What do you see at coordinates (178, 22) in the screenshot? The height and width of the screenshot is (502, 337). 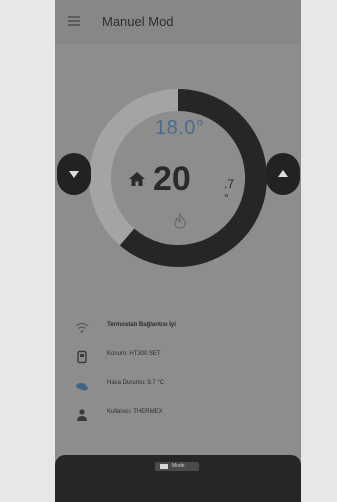 I see `app-bar: Manuel Mod` at bounding box center [178, 22].